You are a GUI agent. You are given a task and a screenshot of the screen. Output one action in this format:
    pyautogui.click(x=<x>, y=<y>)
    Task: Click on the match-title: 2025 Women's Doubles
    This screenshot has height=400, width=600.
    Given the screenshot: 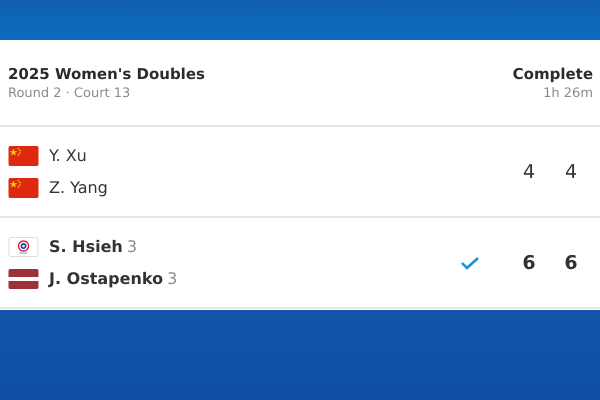 What is the action you would take?
    pyautogui.click(x=106, y=73)
    